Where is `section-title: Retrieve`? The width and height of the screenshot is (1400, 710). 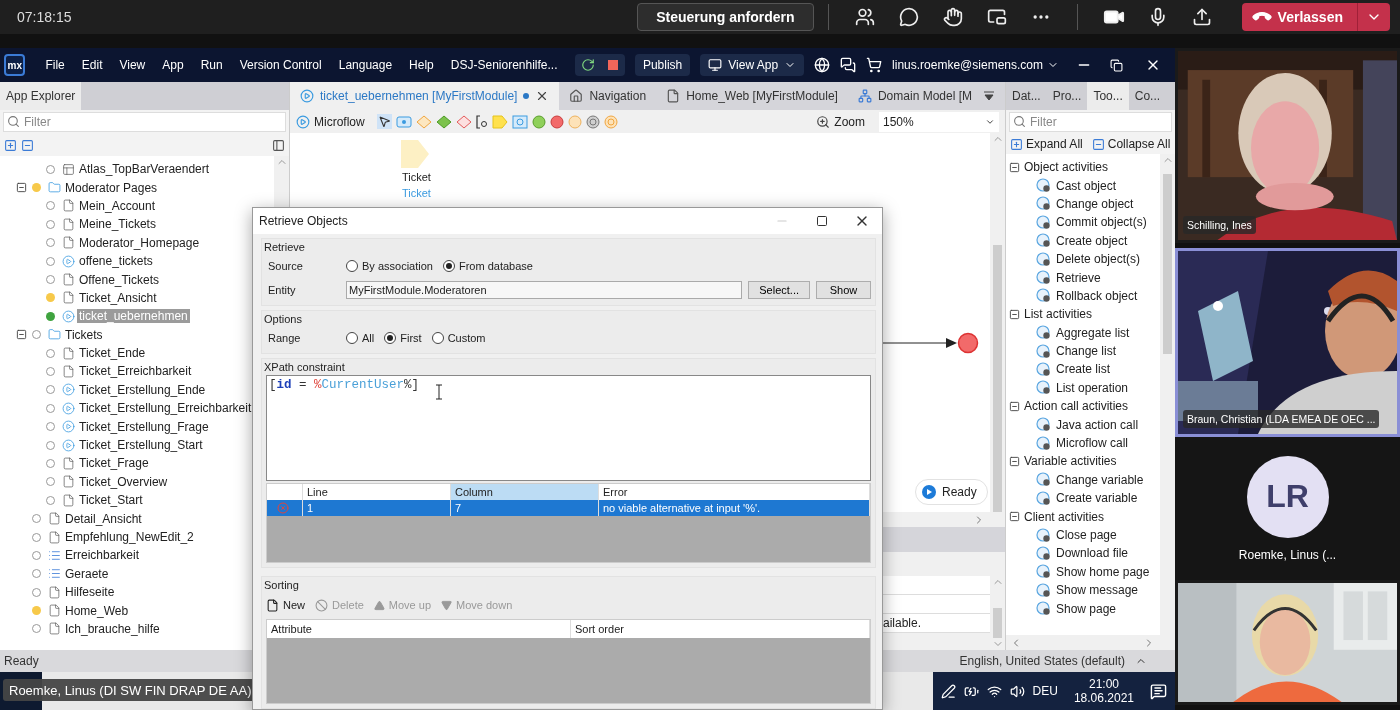 section-title: Retrieve is located at coordinates (285, 247).